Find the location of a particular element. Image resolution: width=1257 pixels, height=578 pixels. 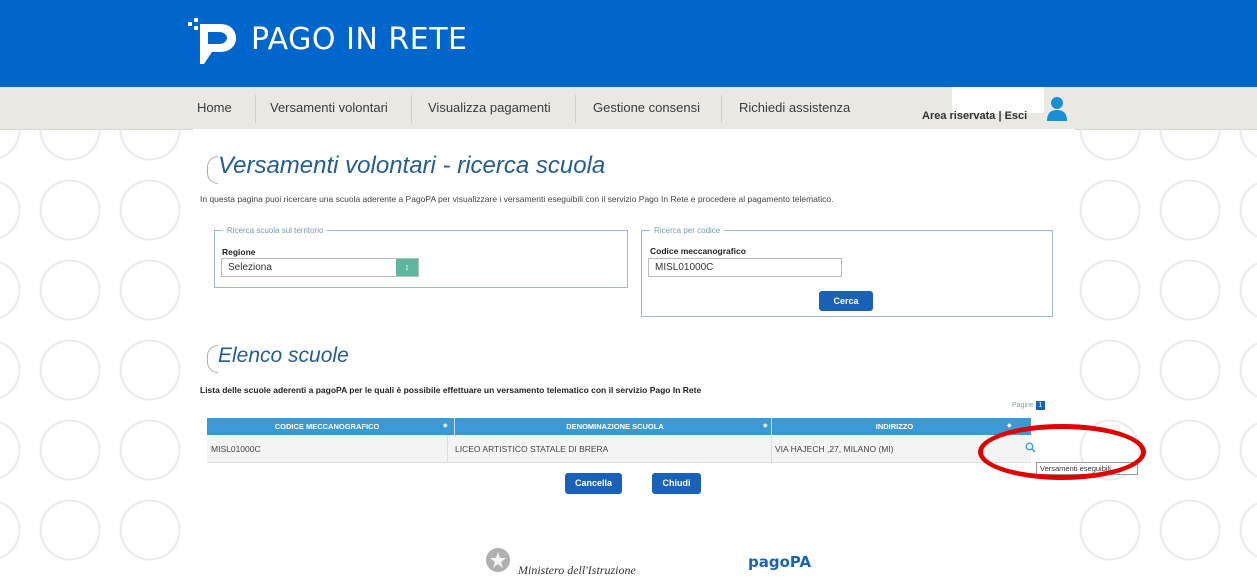

cancella-button: Cancella is located at coordinates (593, 483).